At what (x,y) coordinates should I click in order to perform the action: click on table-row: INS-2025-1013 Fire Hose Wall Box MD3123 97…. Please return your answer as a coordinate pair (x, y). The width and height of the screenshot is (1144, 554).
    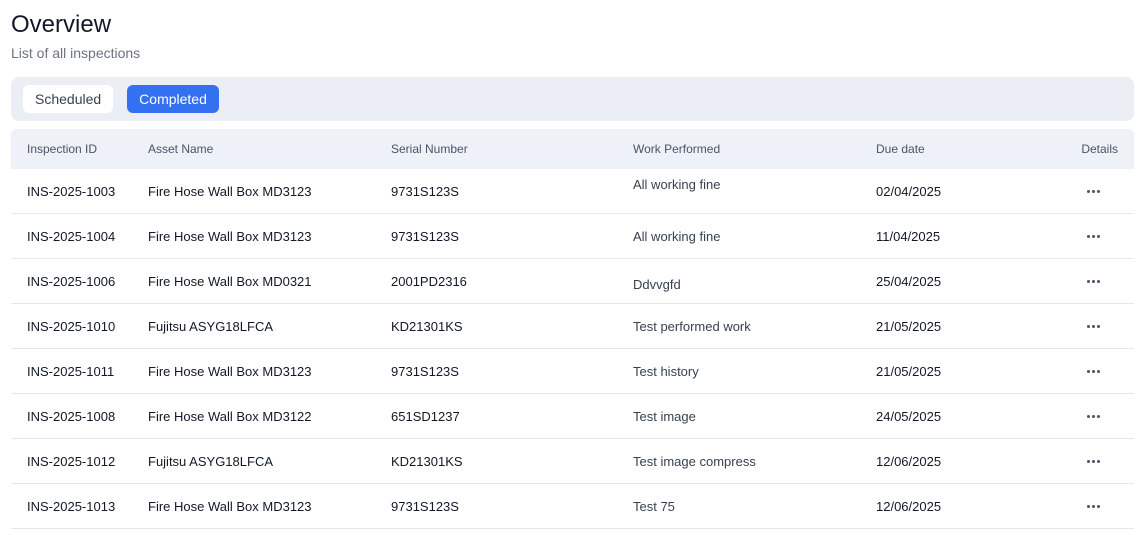
    Looking at the image, I should click on (572, 506).